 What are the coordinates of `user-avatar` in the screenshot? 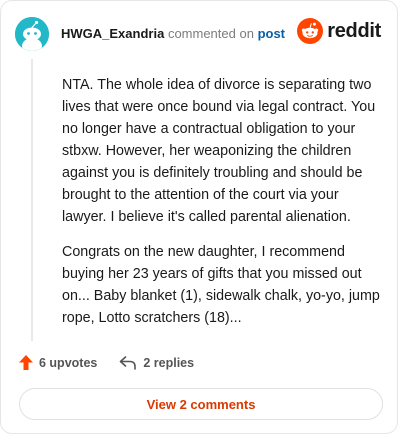 It's located at (32, 34).